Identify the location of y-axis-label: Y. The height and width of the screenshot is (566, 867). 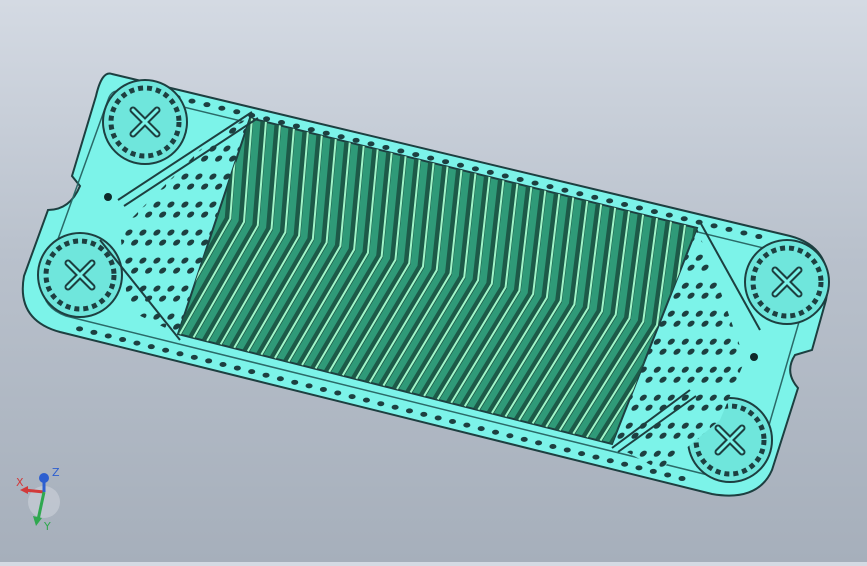
(47, 526).